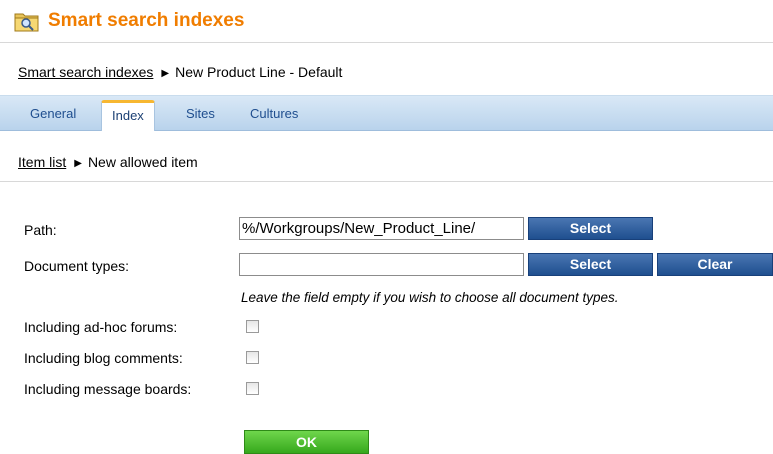 This screenshot has height=454, width=773. What do you see at coordinates (306, 442) in the screenshot?
I see `ok-button: OK` at bounding box center [306, 442].